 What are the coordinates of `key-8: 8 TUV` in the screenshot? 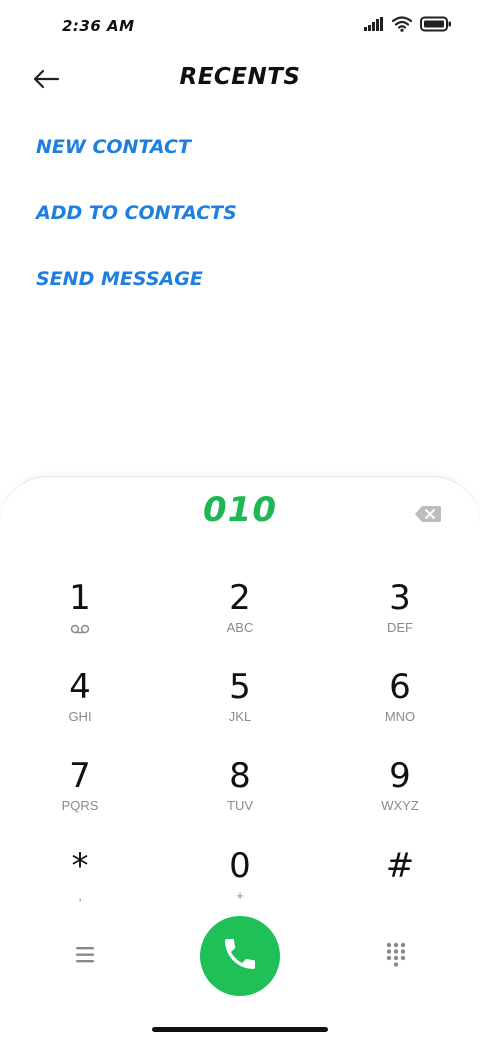 It's located at (240, 793).